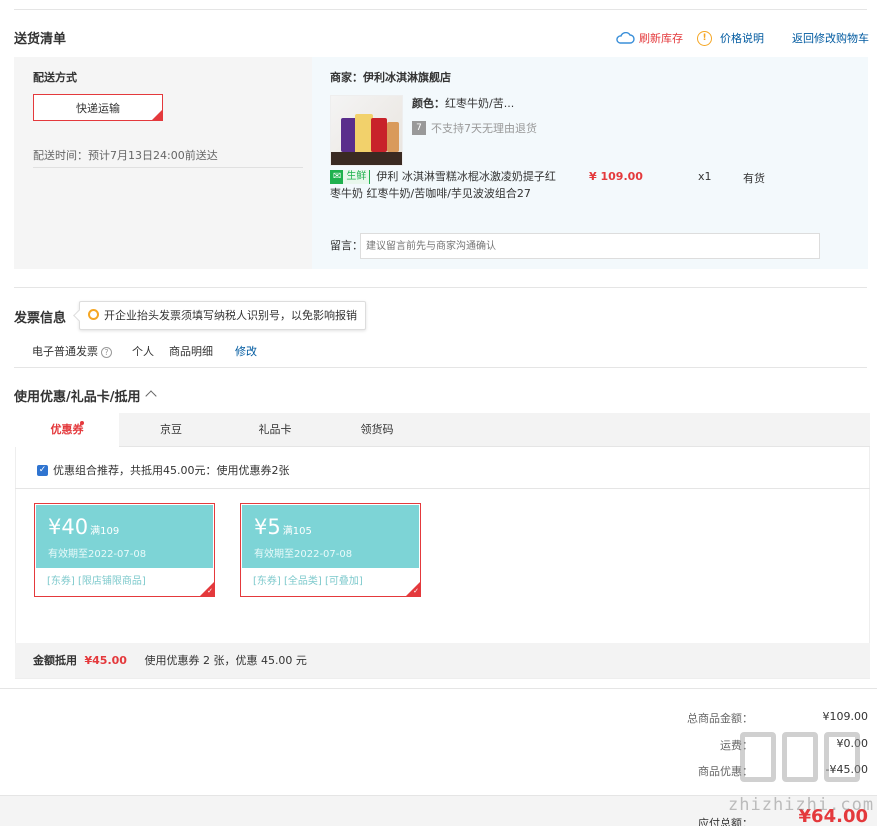 The image size is (877, 826). What do you see at coordinates (72, 351) in the screenshot?
I see `invoice-type: 电子普通发票?` at bounding box center [72, 351].